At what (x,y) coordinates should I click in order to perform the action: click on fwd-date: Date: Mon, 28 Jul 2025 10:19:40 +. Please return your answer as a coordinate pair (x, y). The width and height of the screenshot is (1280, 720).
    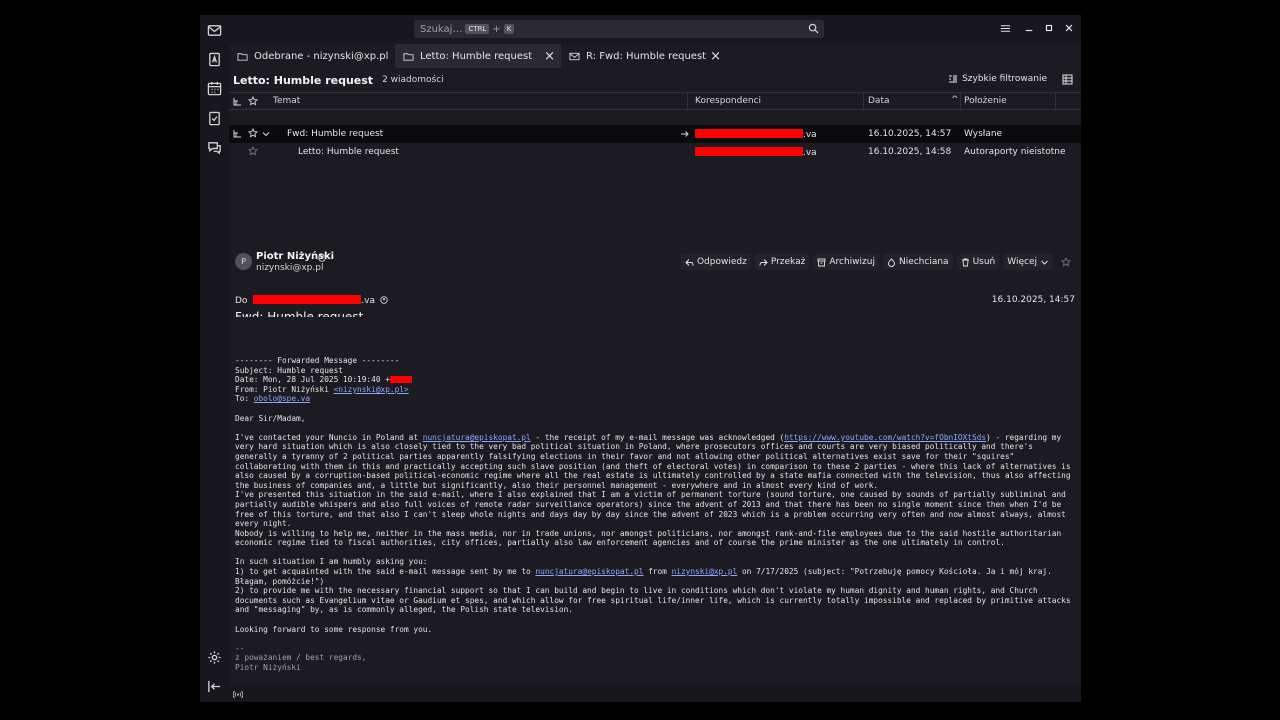
    Looking at the image, I should click on (312, 380).